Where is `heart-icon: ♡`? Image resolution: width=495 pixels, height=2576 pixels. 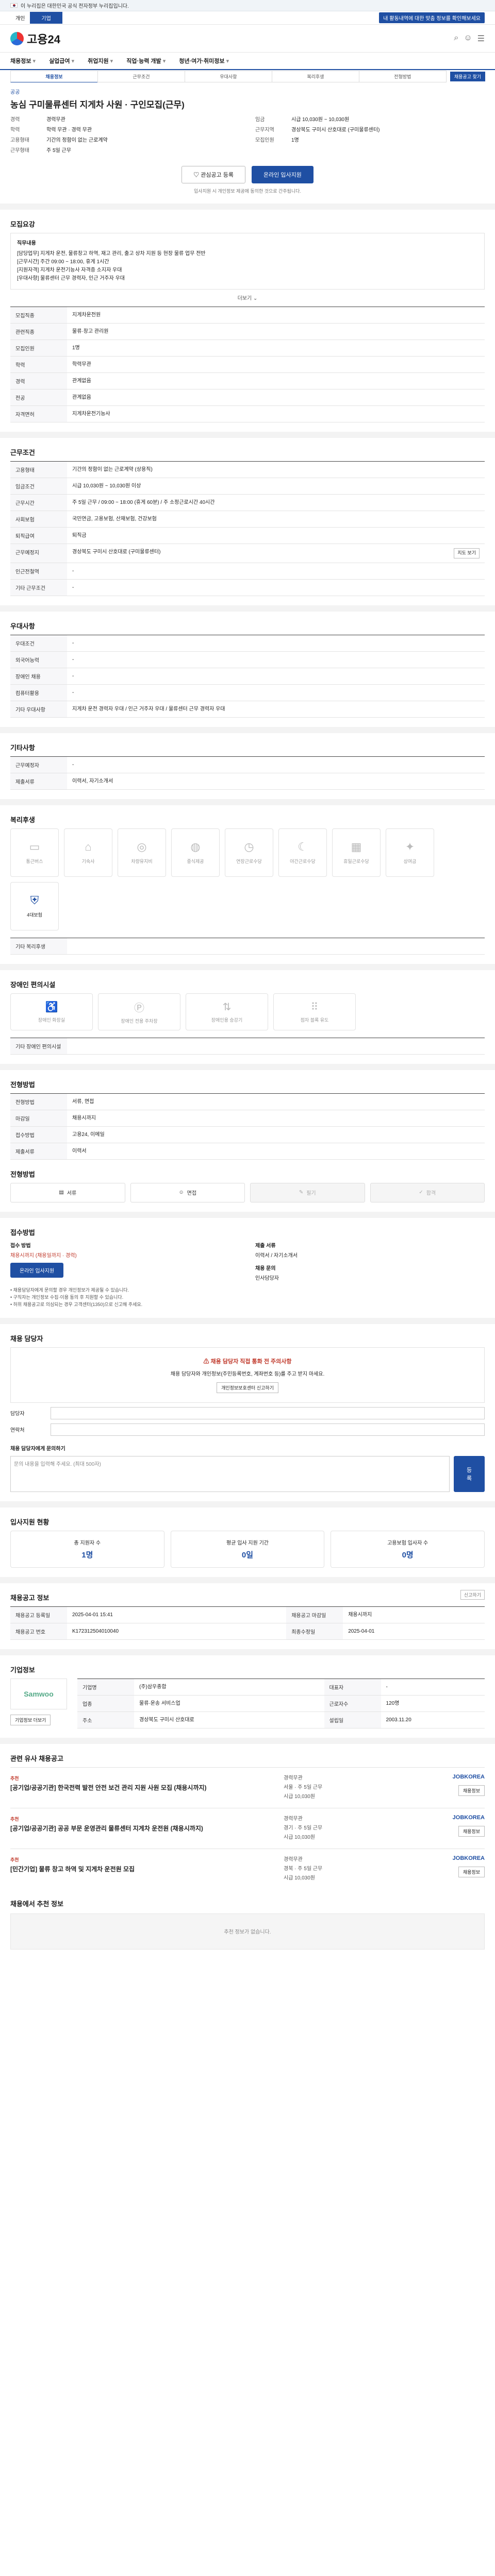
heart-icon: ♡ is located at coordinates (197, 175).